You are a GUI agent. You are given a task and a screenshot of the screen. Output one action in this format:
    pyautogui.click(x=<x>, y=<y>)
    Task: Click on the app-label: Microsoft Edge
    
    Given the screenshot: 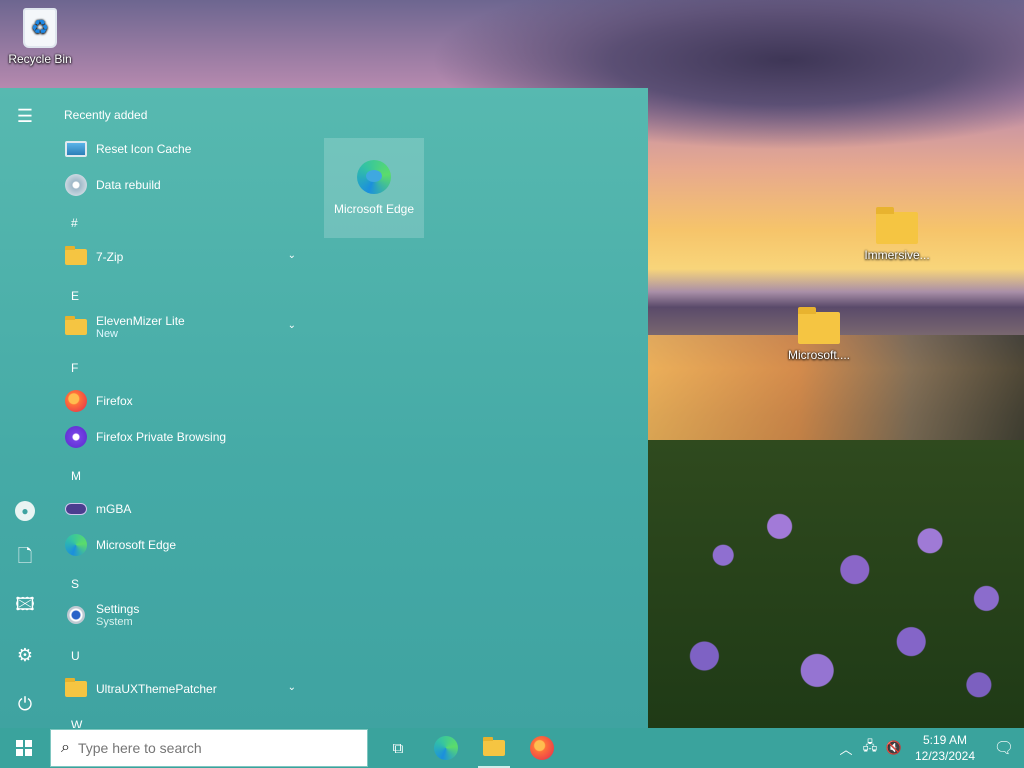 What is the action you would take?
    pyautogui.click(x=136, y=545)
    